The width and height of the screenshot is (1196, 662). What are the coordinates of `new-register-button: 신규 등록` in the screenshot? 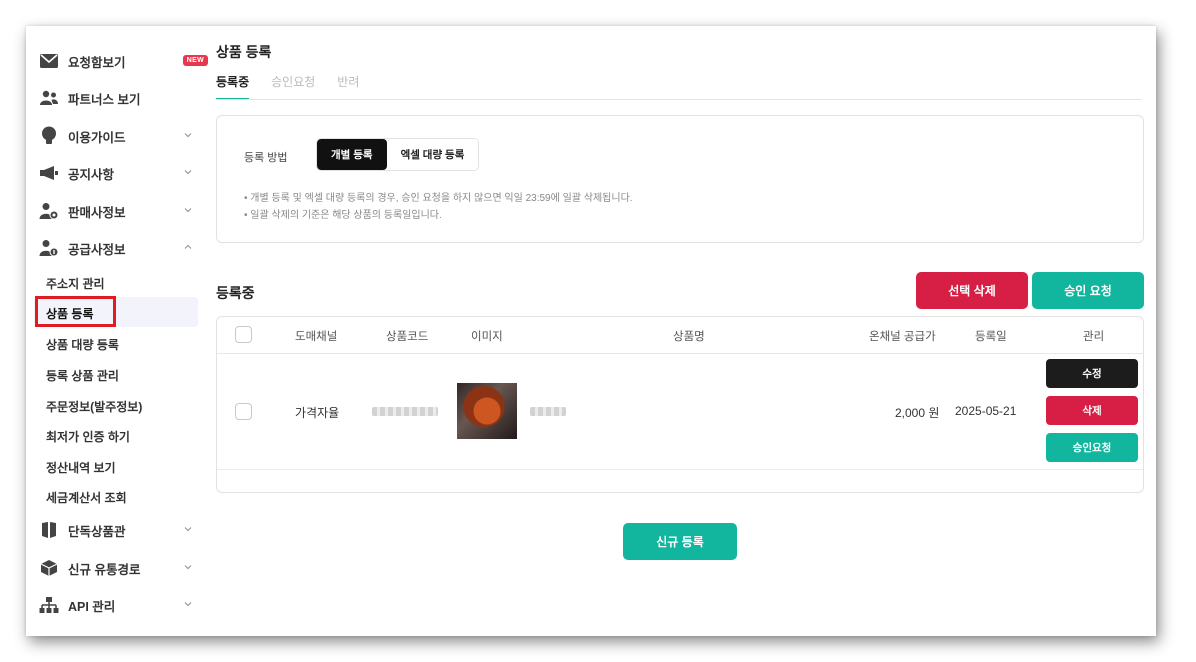 It's located at (680, 541).